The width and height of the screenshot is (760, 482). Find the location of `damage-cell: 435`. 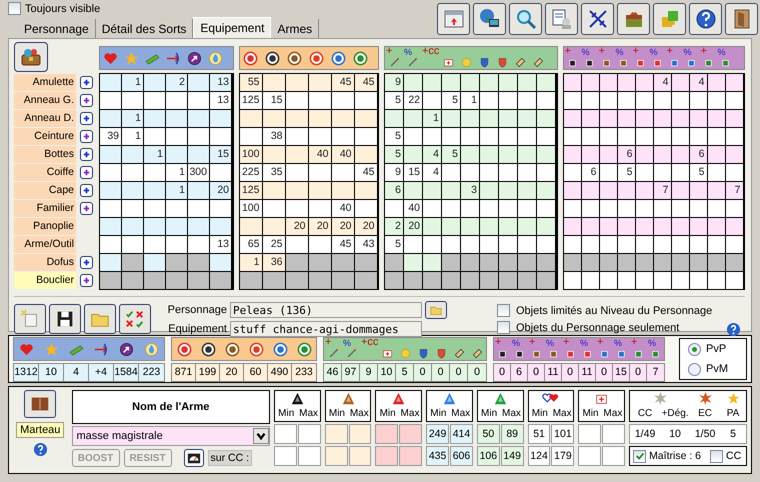

damage-cell: 435 is located at coordinates (438, 456).